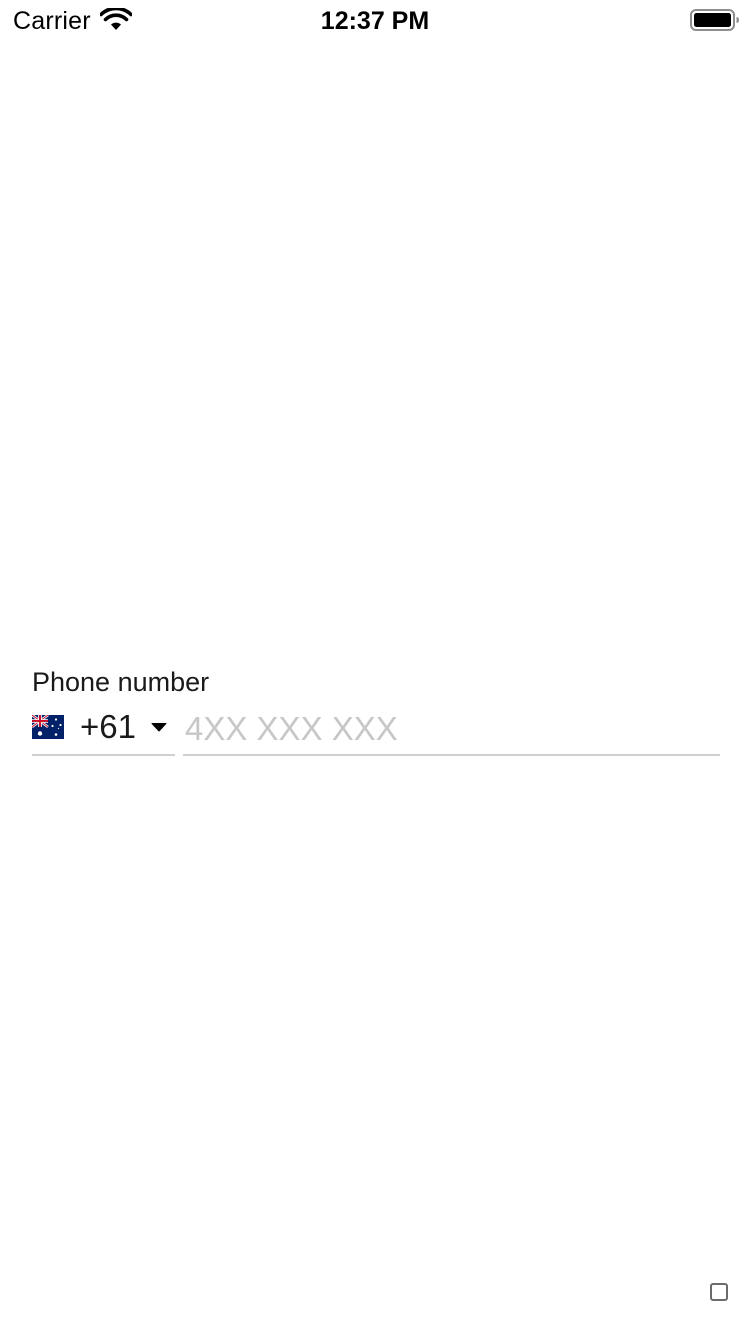 The width and height of the screenshot is (750, 1334). Describe the element at coordinates (451, 730) in the screenshot. I see `phone-number-input` at that location.